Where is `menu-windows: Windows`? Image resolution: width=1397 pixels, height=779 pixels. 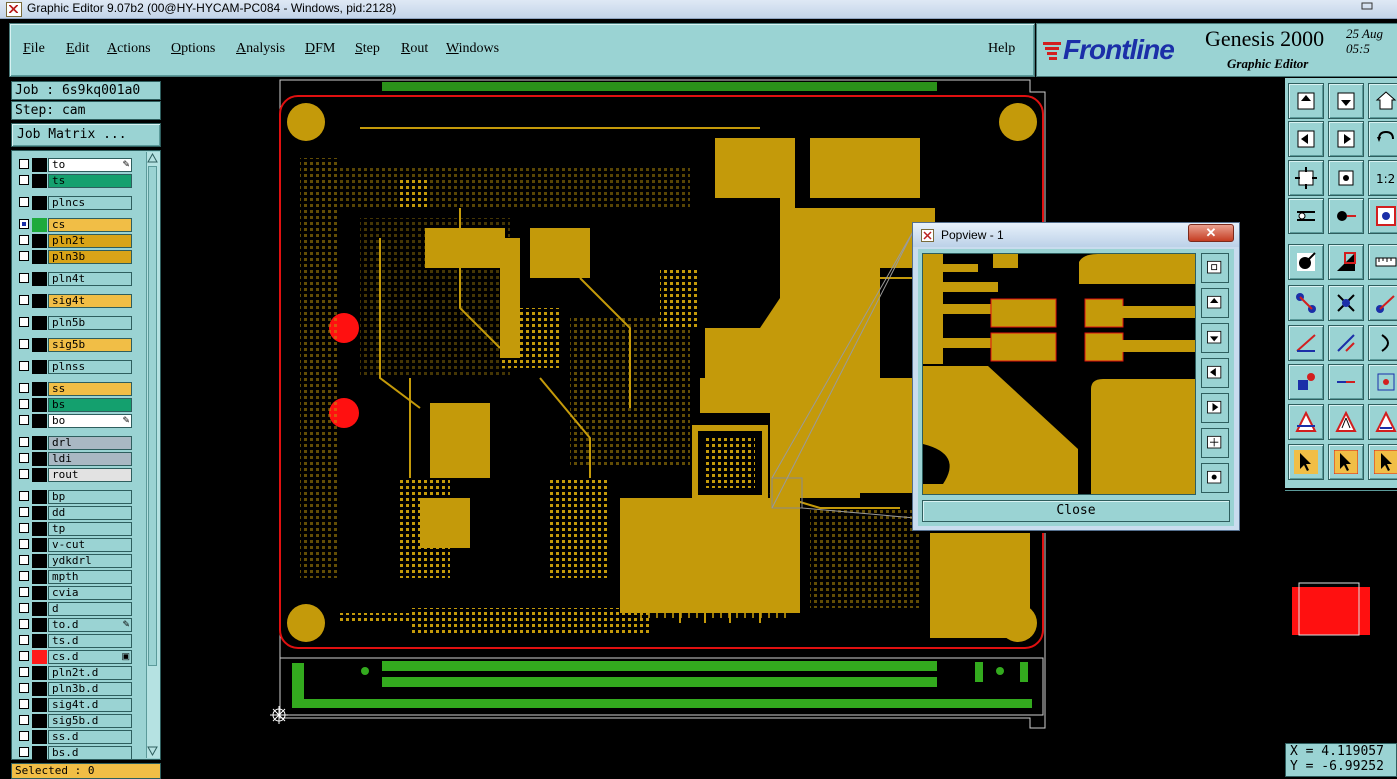
menu-windows: Windows is located at coordinates (472, 49).